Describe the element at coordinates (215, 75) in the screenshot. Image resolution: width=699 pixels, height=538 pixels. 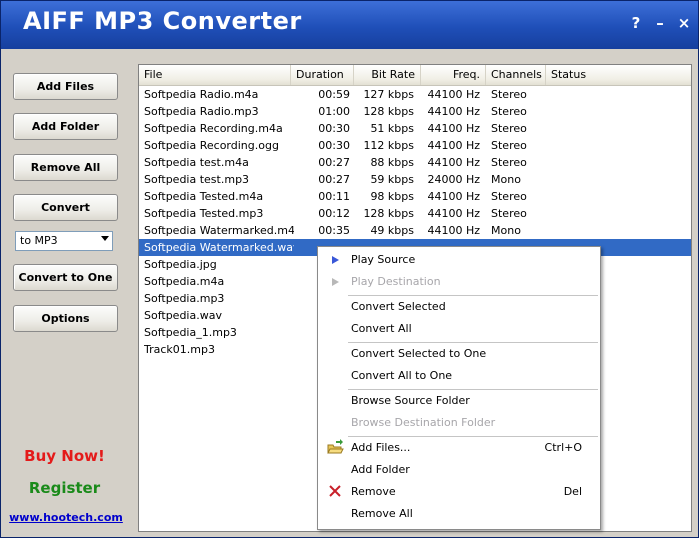
I see `column-header-file: File` at that location.